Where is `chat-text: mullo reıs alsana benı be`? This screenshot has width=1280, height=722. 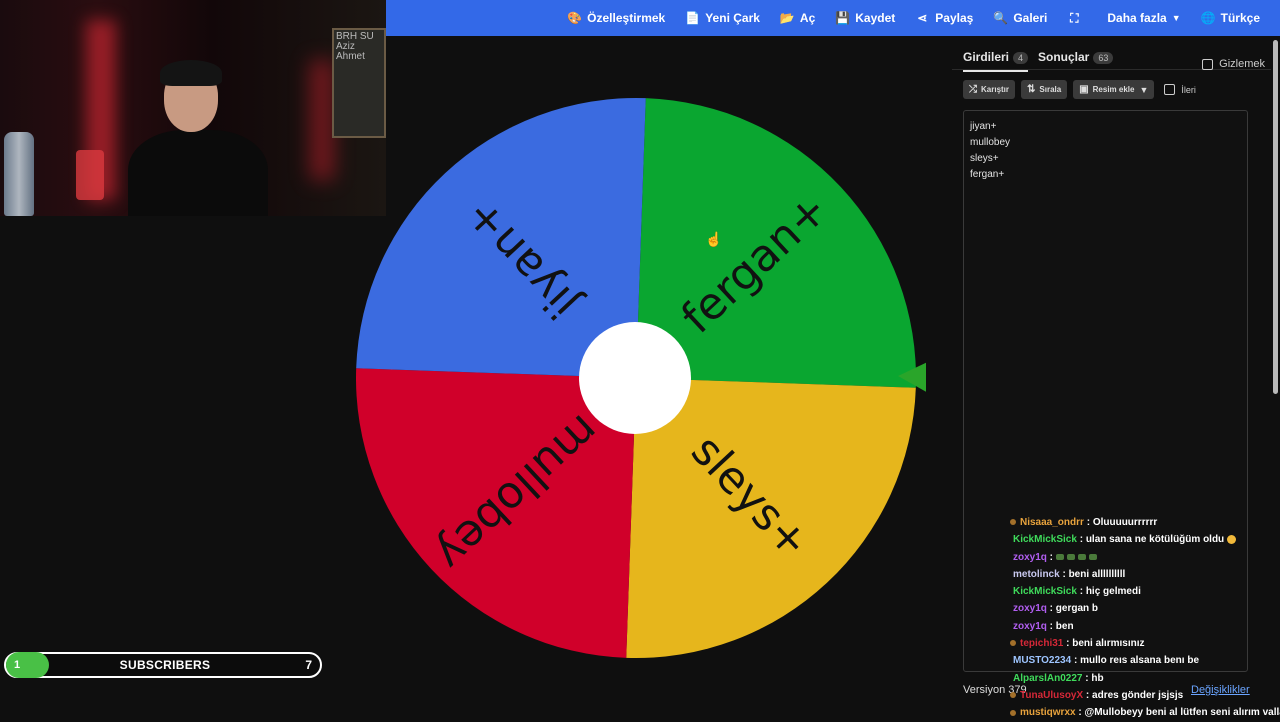 chat-text: mullo reıs alsana benı be is located at coordinates (1140, 661).